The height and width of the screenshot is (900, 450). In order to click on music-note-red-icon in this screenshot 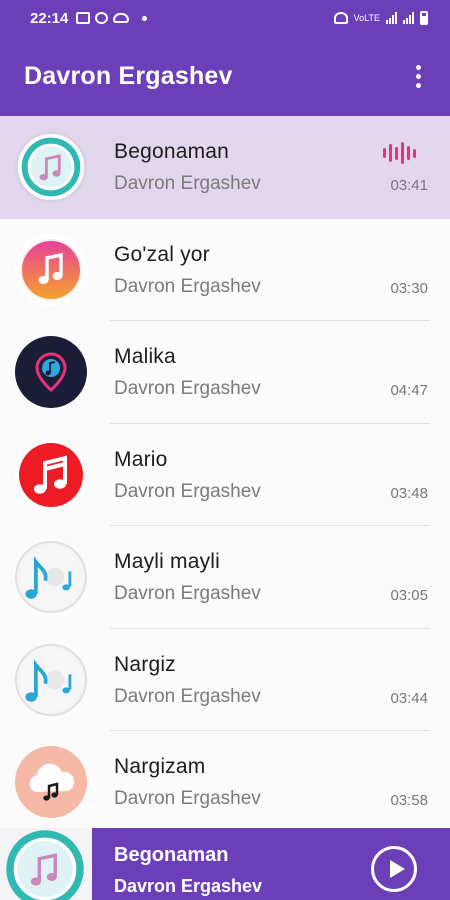, I will do `click(51, 474)`.